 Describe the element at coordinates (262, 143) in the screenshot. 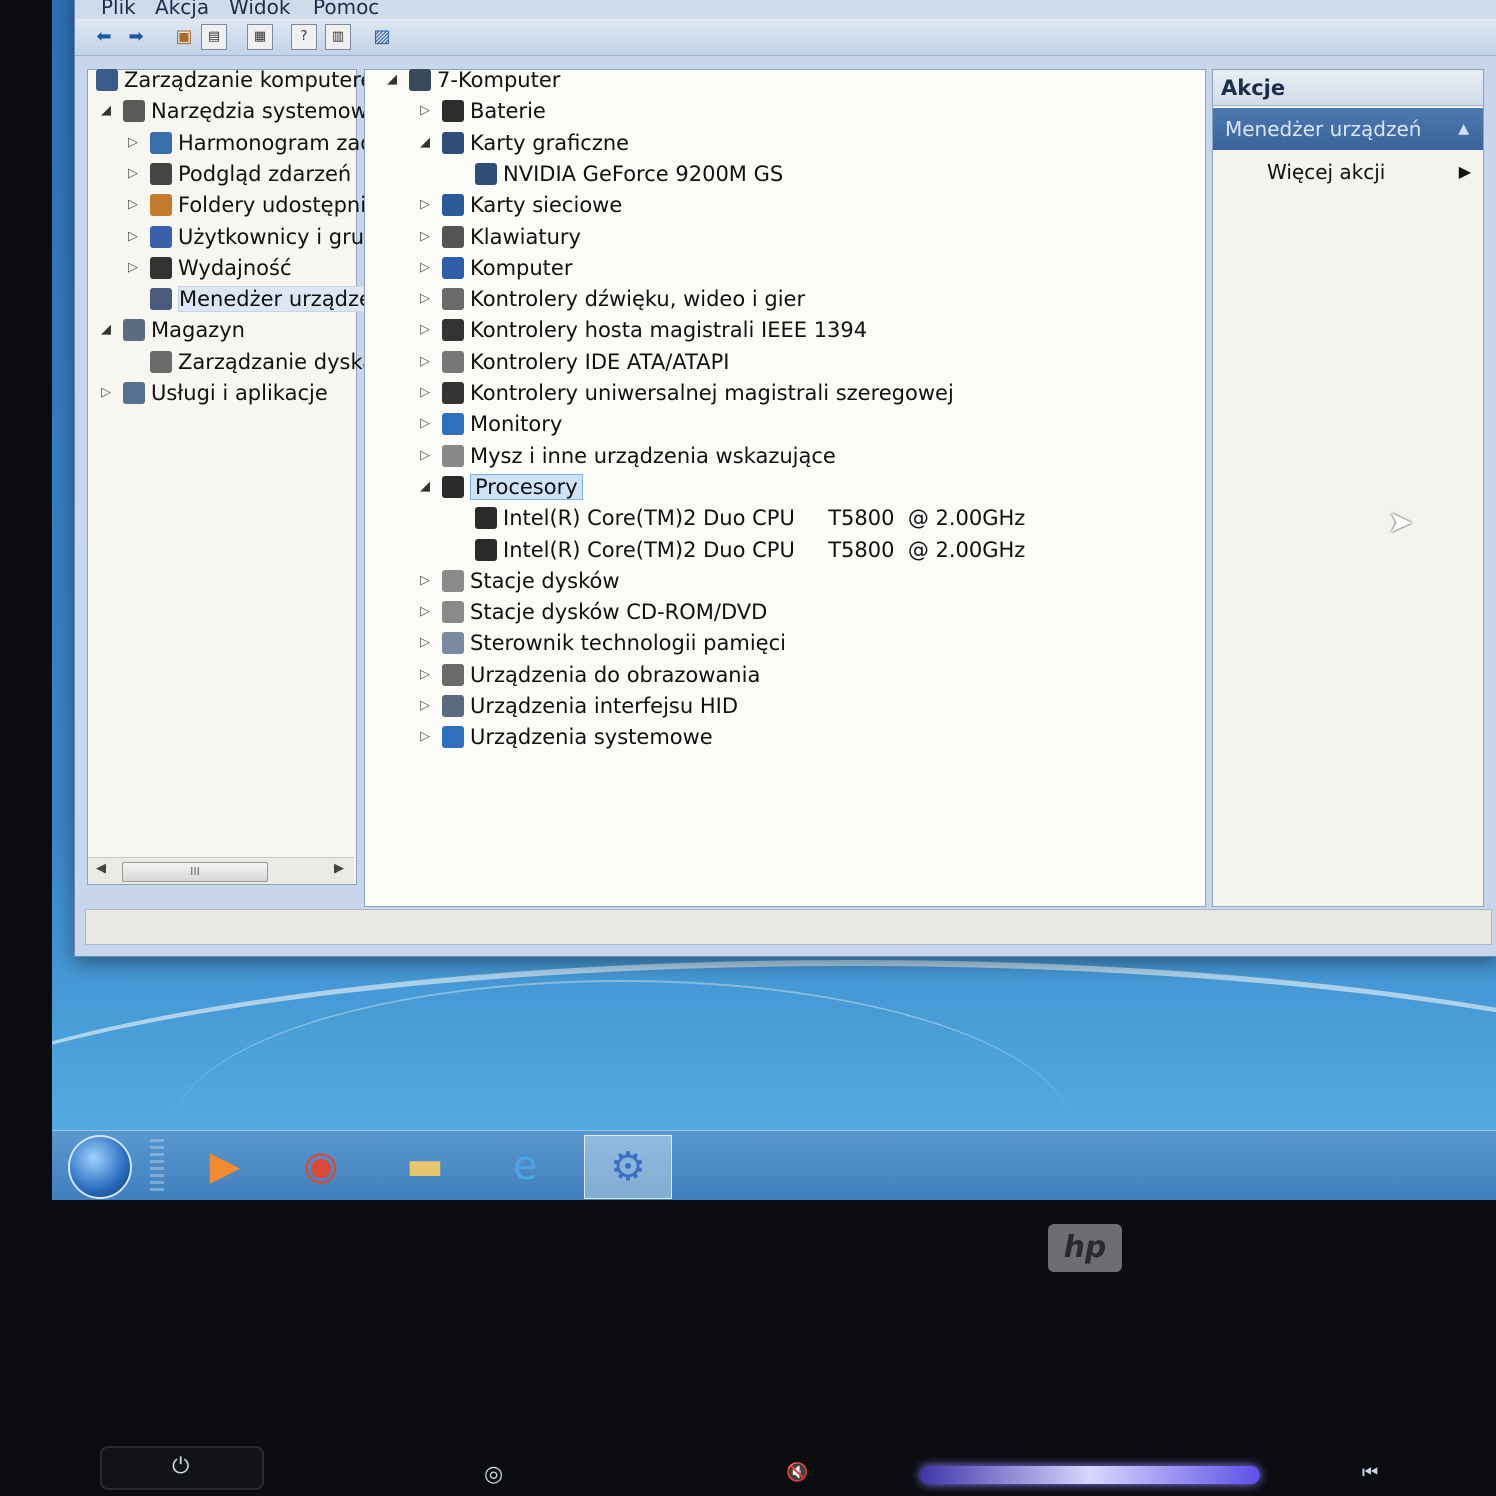

I see `nav-tree-item: Harmonogram zad` at that location.